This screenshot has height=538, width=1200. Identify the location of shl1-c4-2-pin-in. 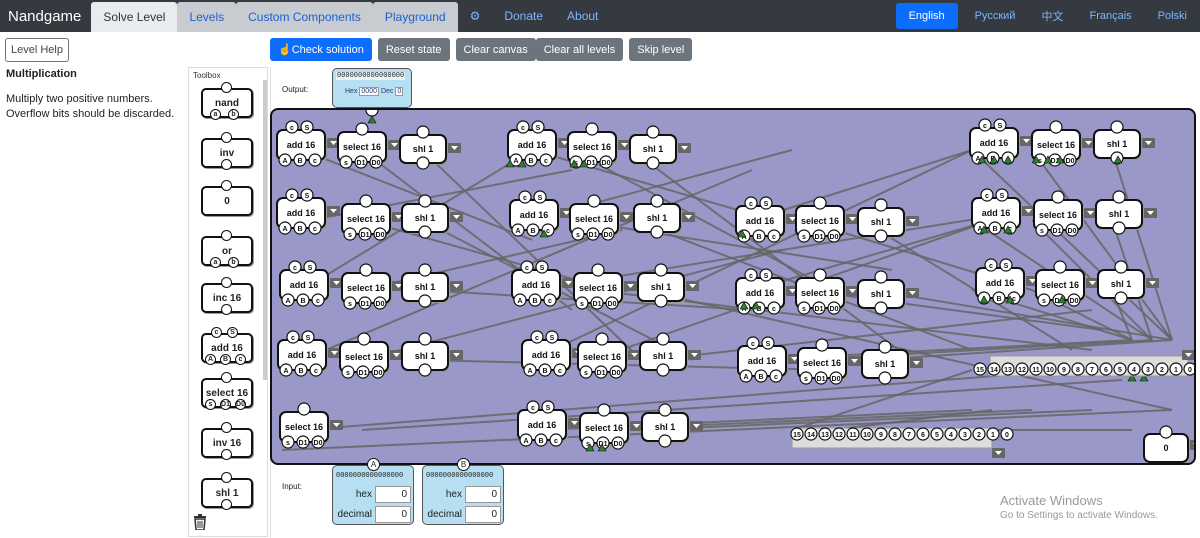
(1121, 298).